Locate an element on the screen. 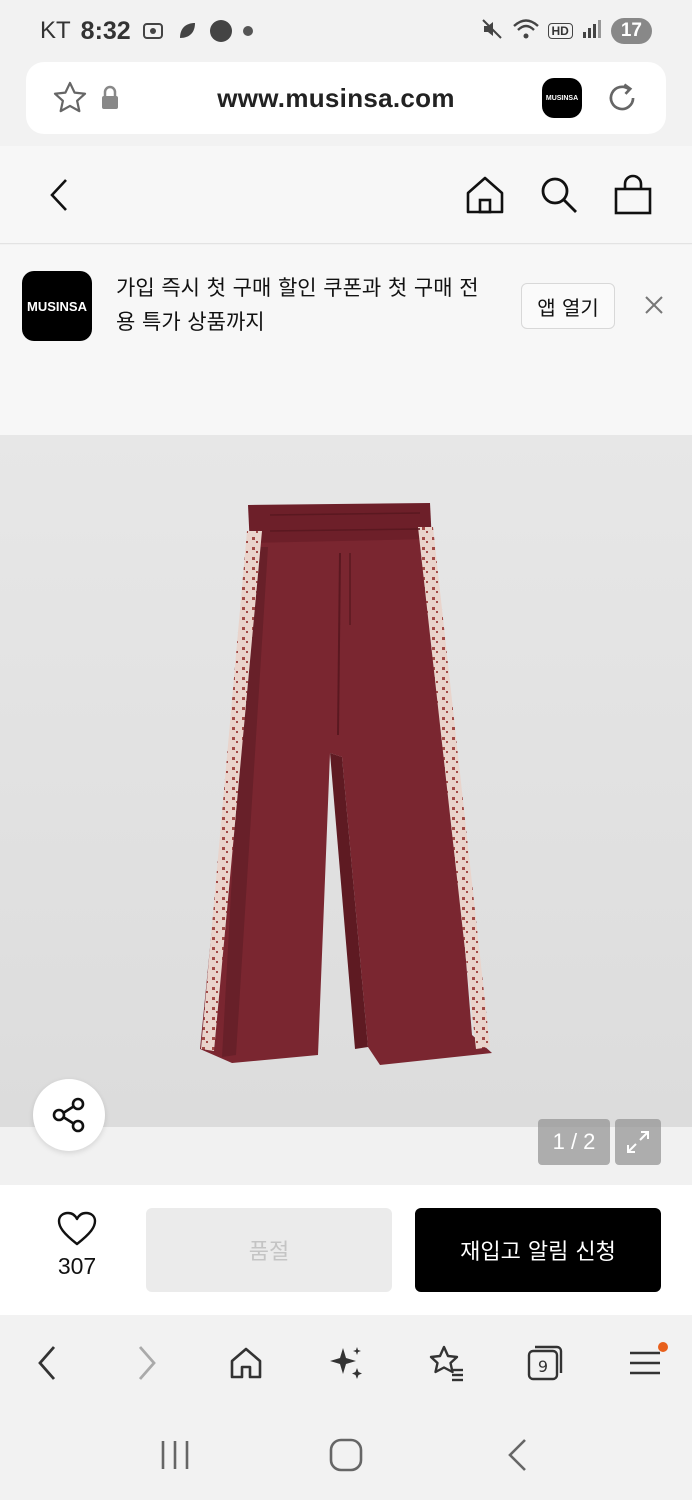  system-home-icon is located at coordinates (346, 1455).